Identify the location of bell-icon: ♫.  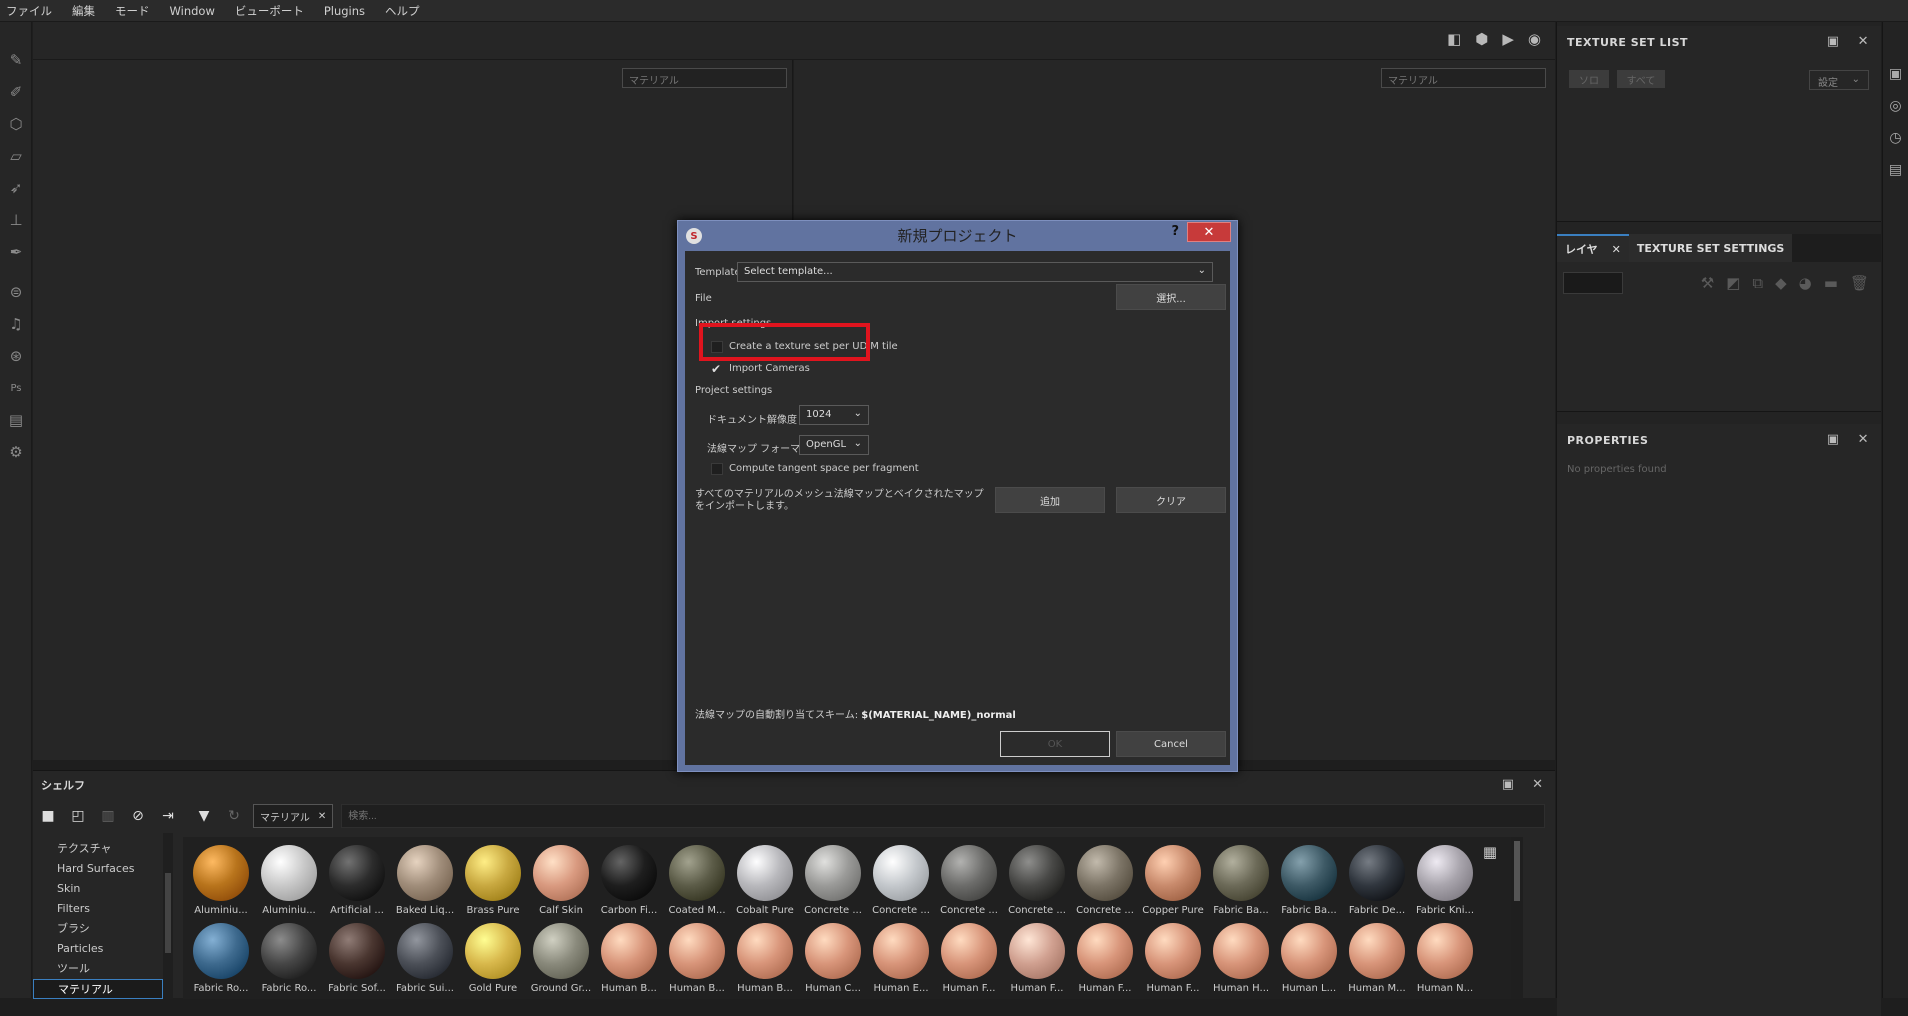
(16, 324).